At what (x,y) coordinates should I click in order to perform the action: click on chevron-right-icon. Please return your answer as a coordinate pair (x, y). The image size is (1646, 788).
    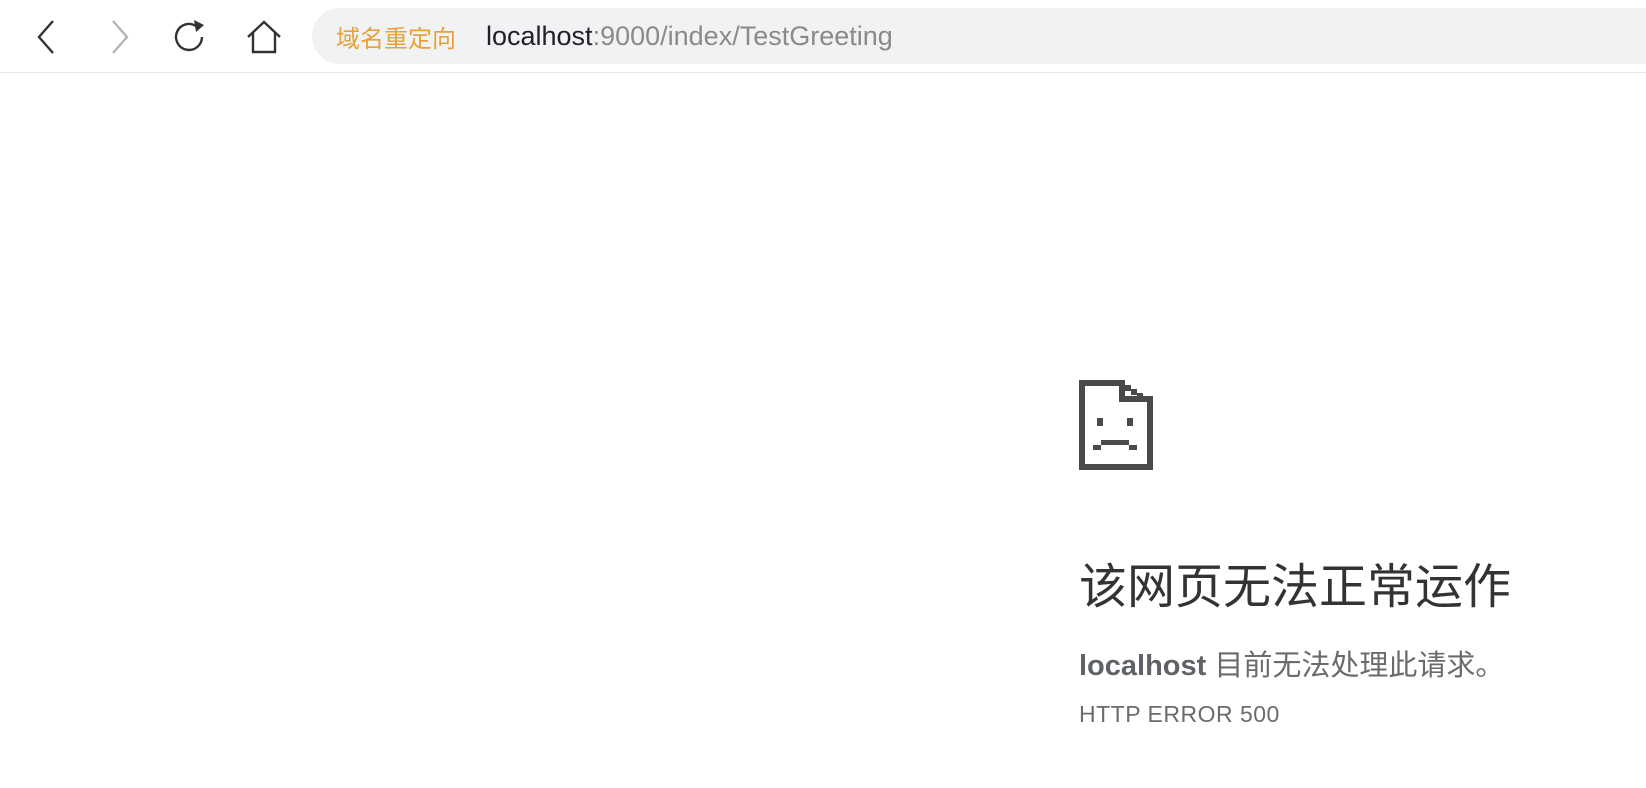
    Looking at the image, I should click on (120, 37).